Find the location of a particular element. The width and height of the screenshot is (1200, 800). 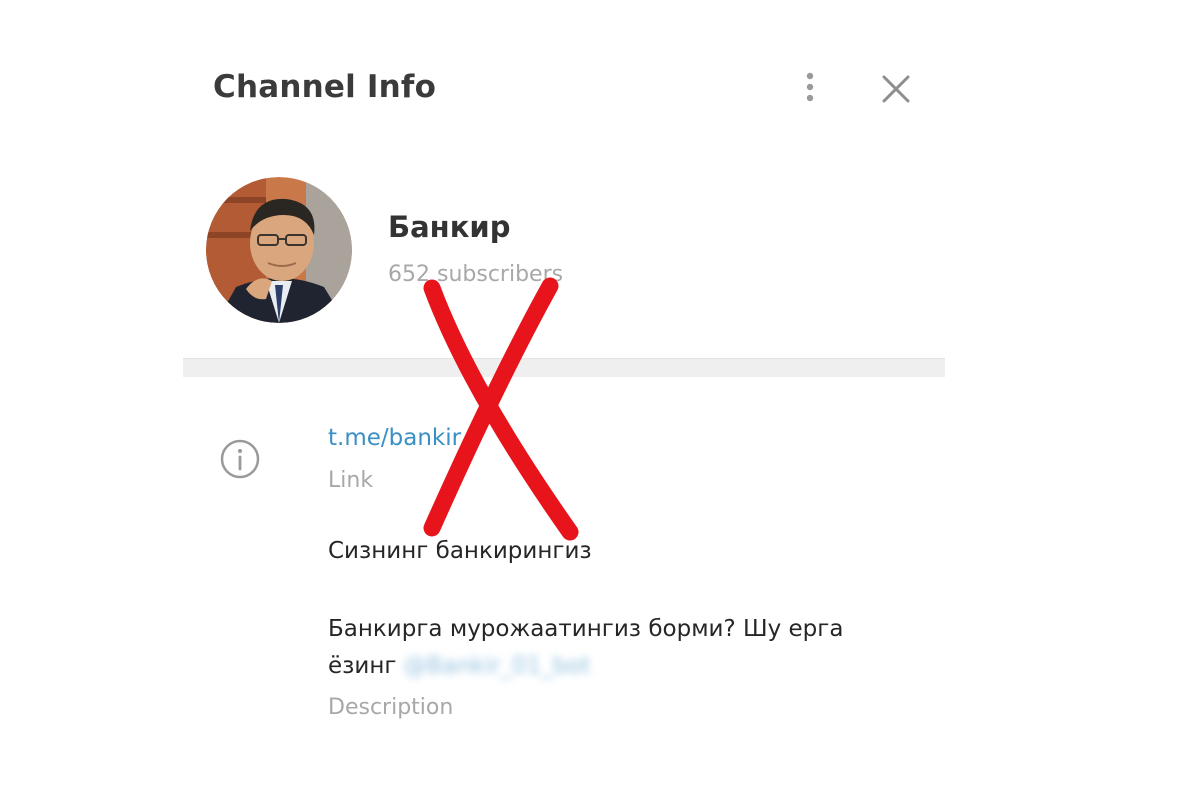

close-icon is located at coordinates (896, 89).